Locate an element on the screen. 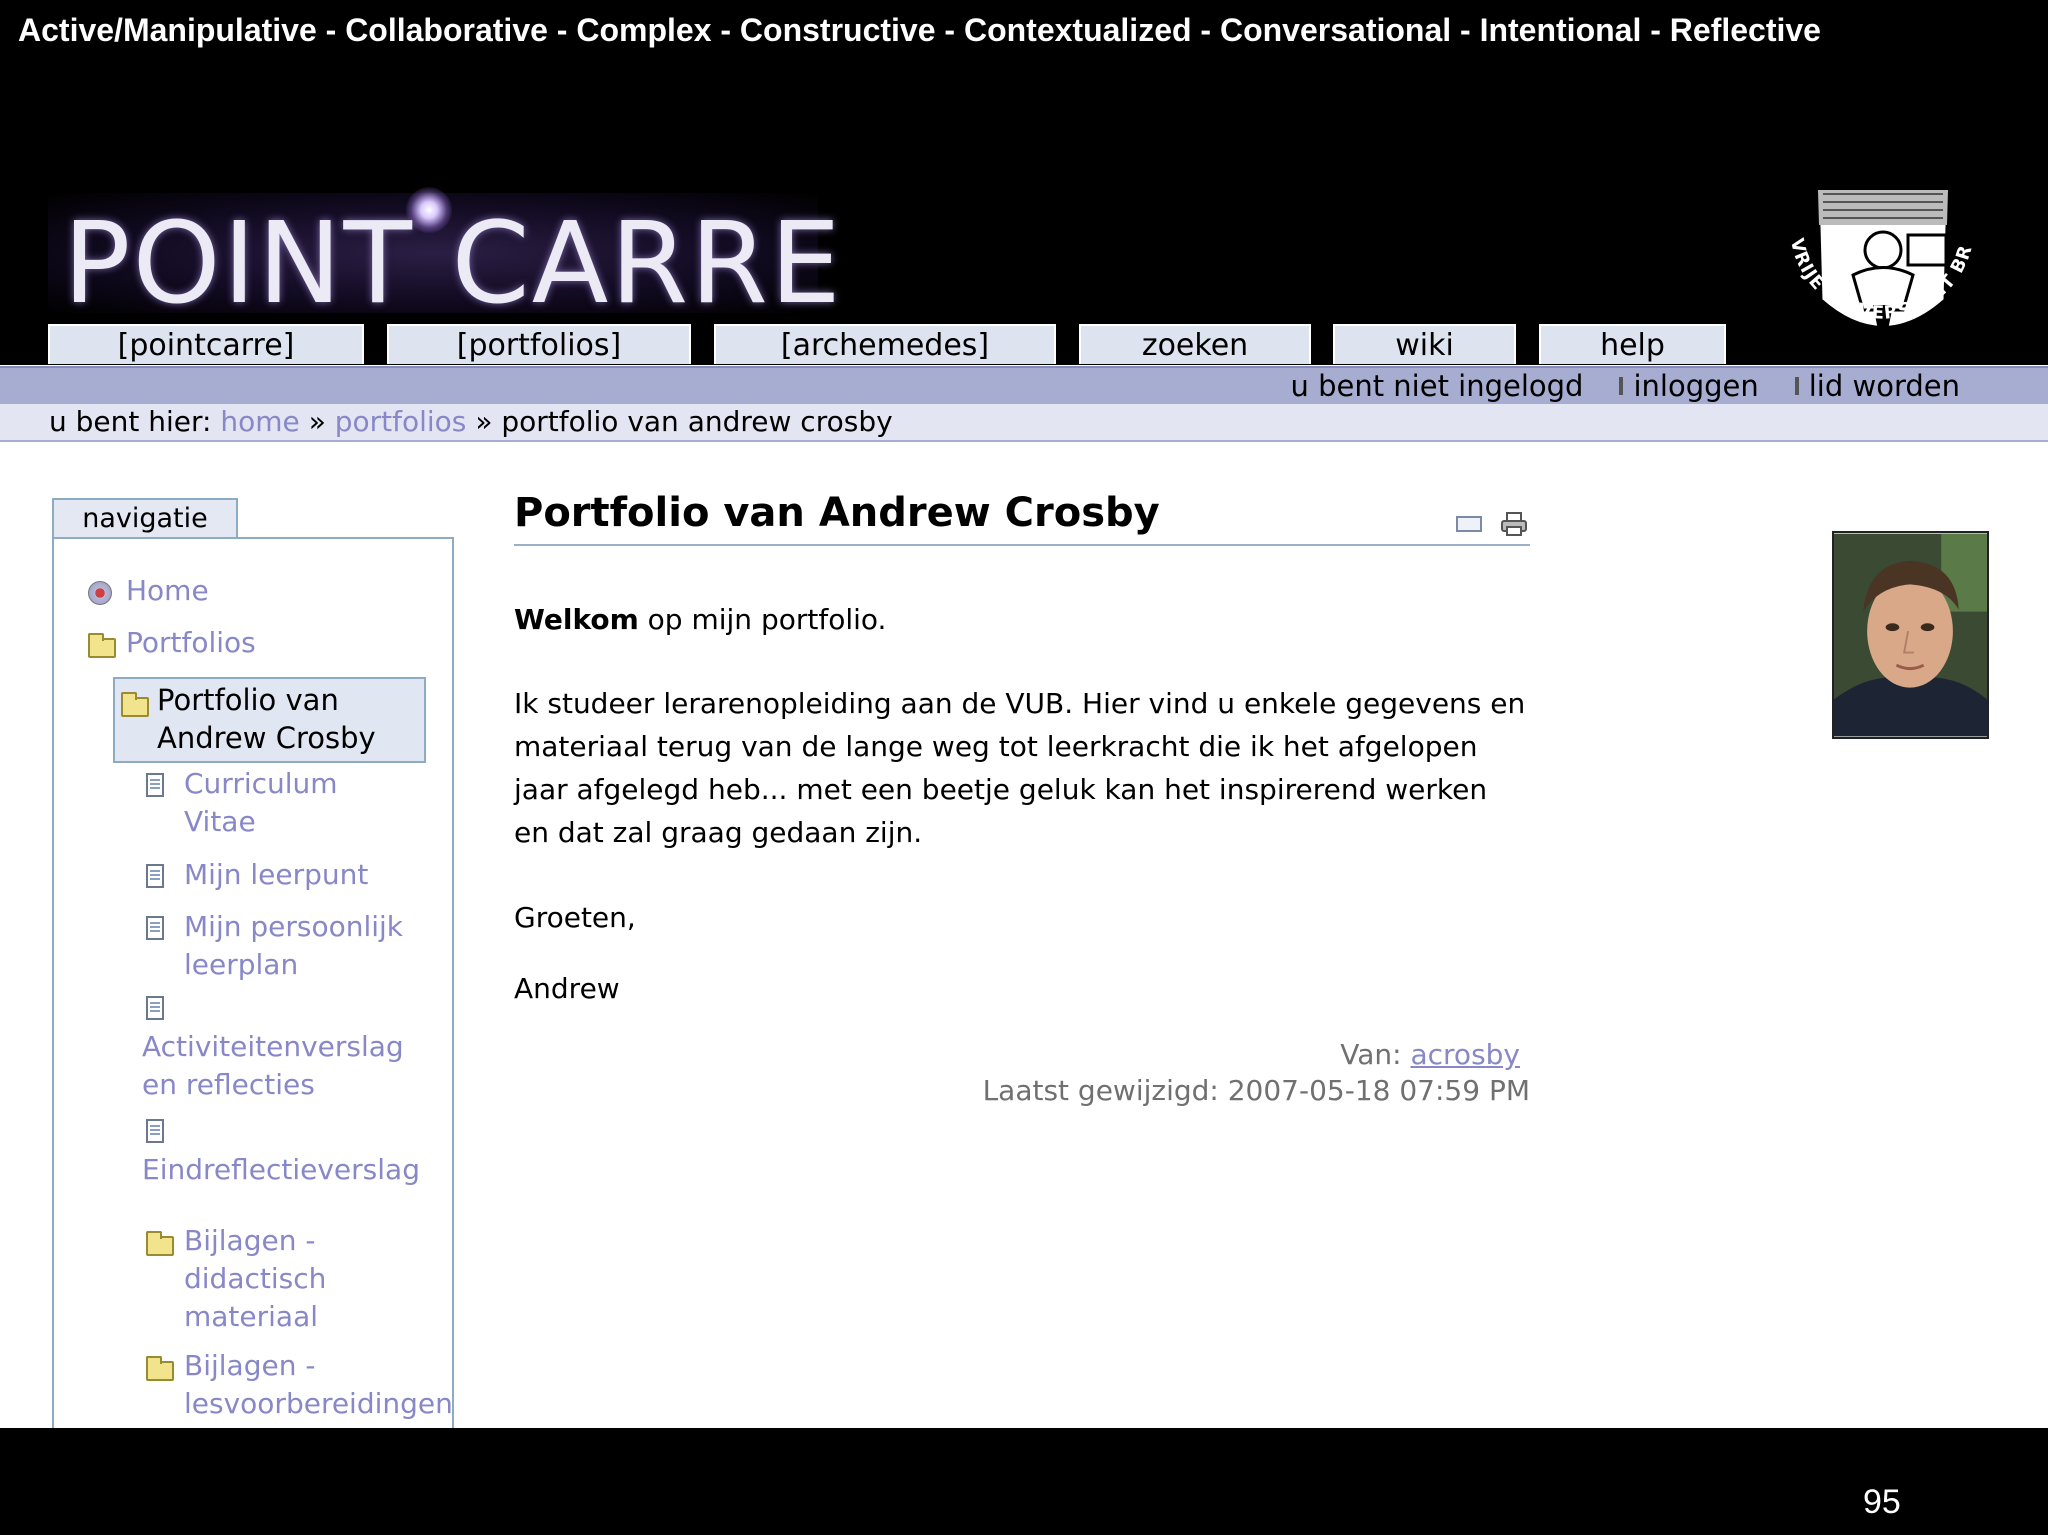 This screenshot has height=1535, width=2048. welcome-line: Welkom op mijn portfolio. is located at coordinates (700, 619).